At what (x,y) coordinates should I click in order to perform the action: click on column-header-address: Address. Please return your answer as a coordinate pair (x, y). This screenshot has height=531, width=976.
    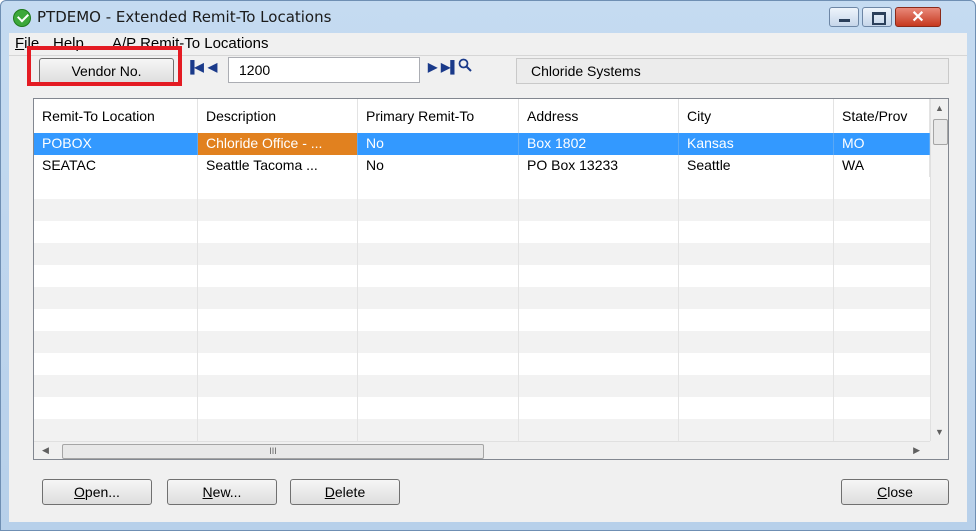
    Looking at the image, I should click on (599, 116).